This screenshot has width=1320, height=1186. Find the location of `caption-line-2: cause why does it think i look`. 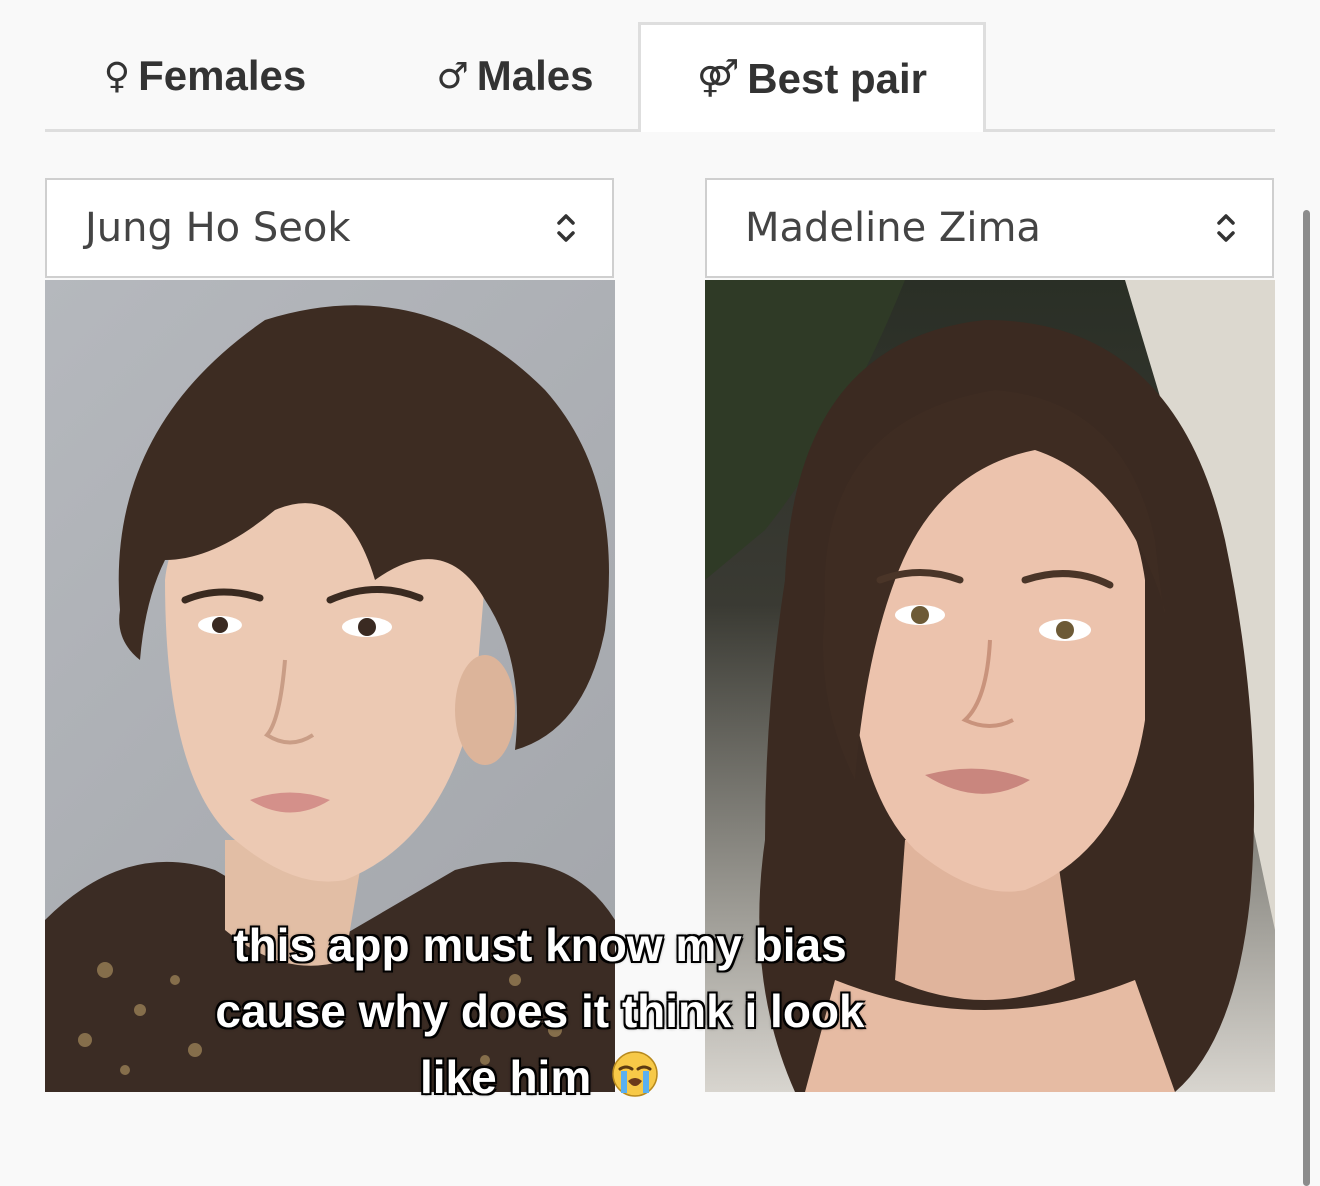

caption-line-2: cause why does it think i look is located at coordinates (540, 1011).